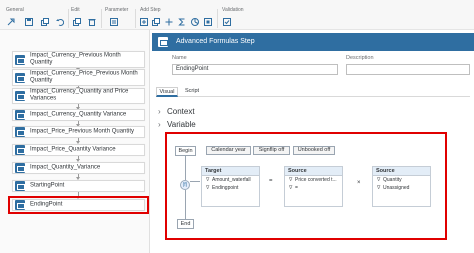  What do you see at coordinates (181, 124) in the screenshot?
I see `variable-section-label: Variable` at bounding box center [181, 124].